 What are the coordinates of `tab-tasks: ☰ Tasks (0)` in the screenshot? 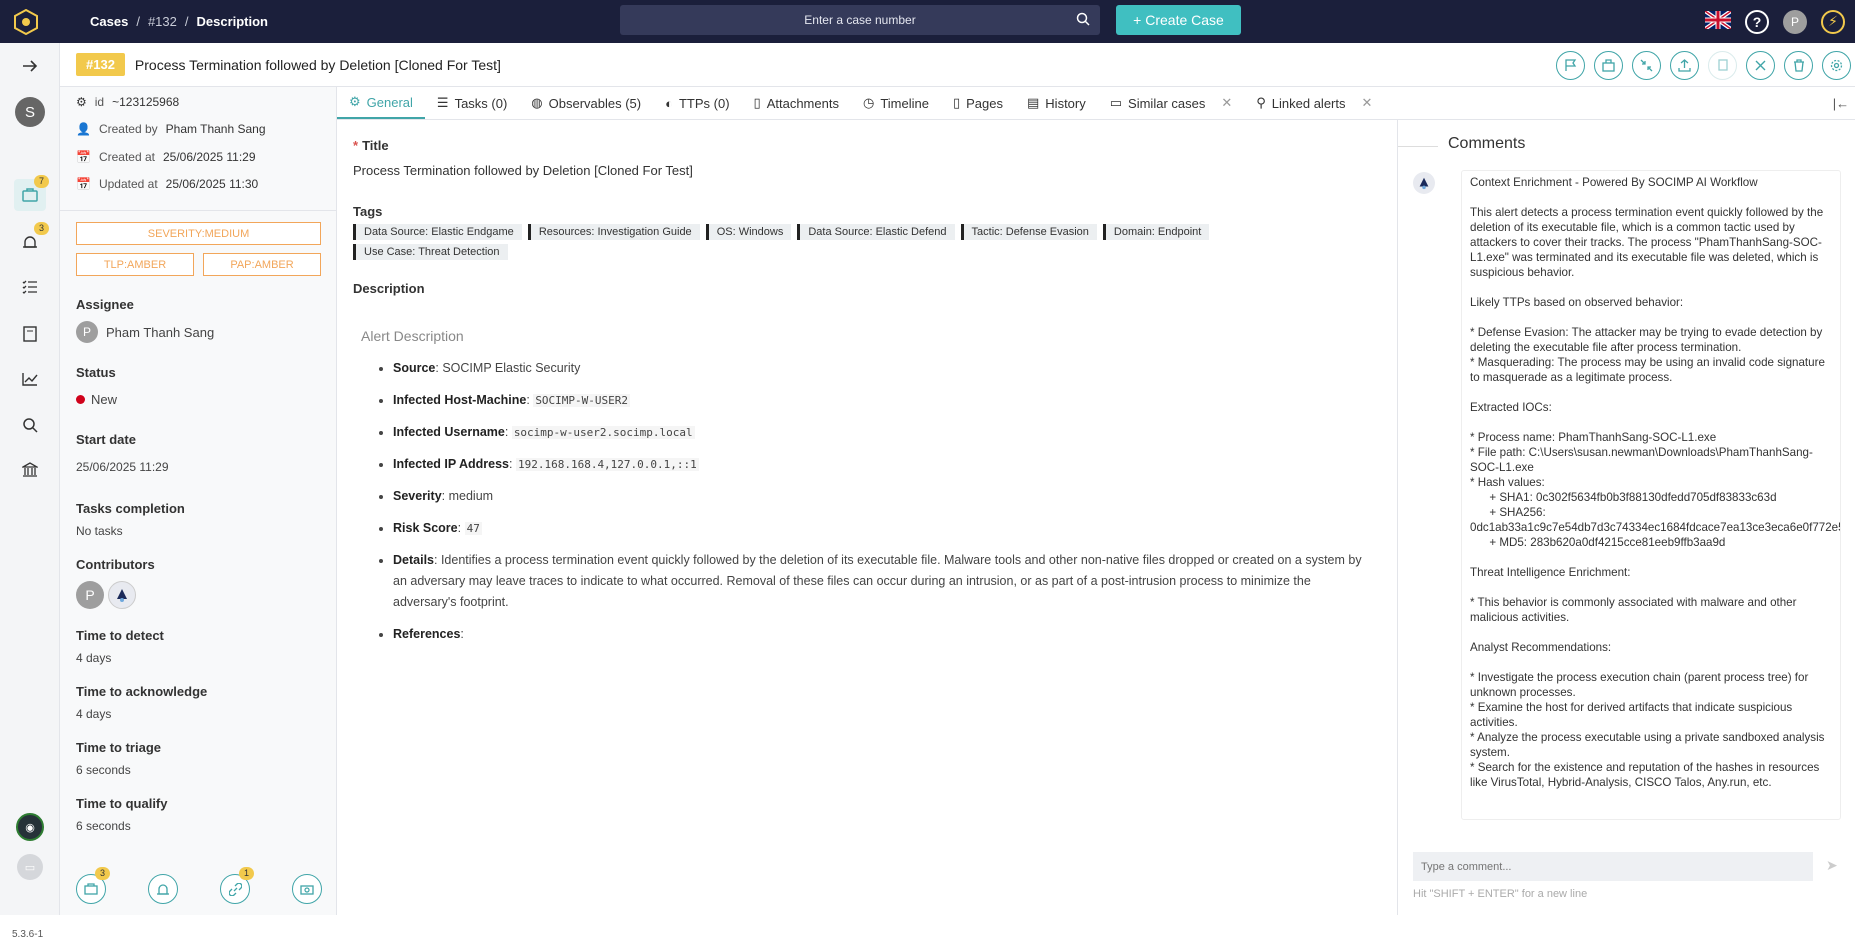 It's located at (472, 103).